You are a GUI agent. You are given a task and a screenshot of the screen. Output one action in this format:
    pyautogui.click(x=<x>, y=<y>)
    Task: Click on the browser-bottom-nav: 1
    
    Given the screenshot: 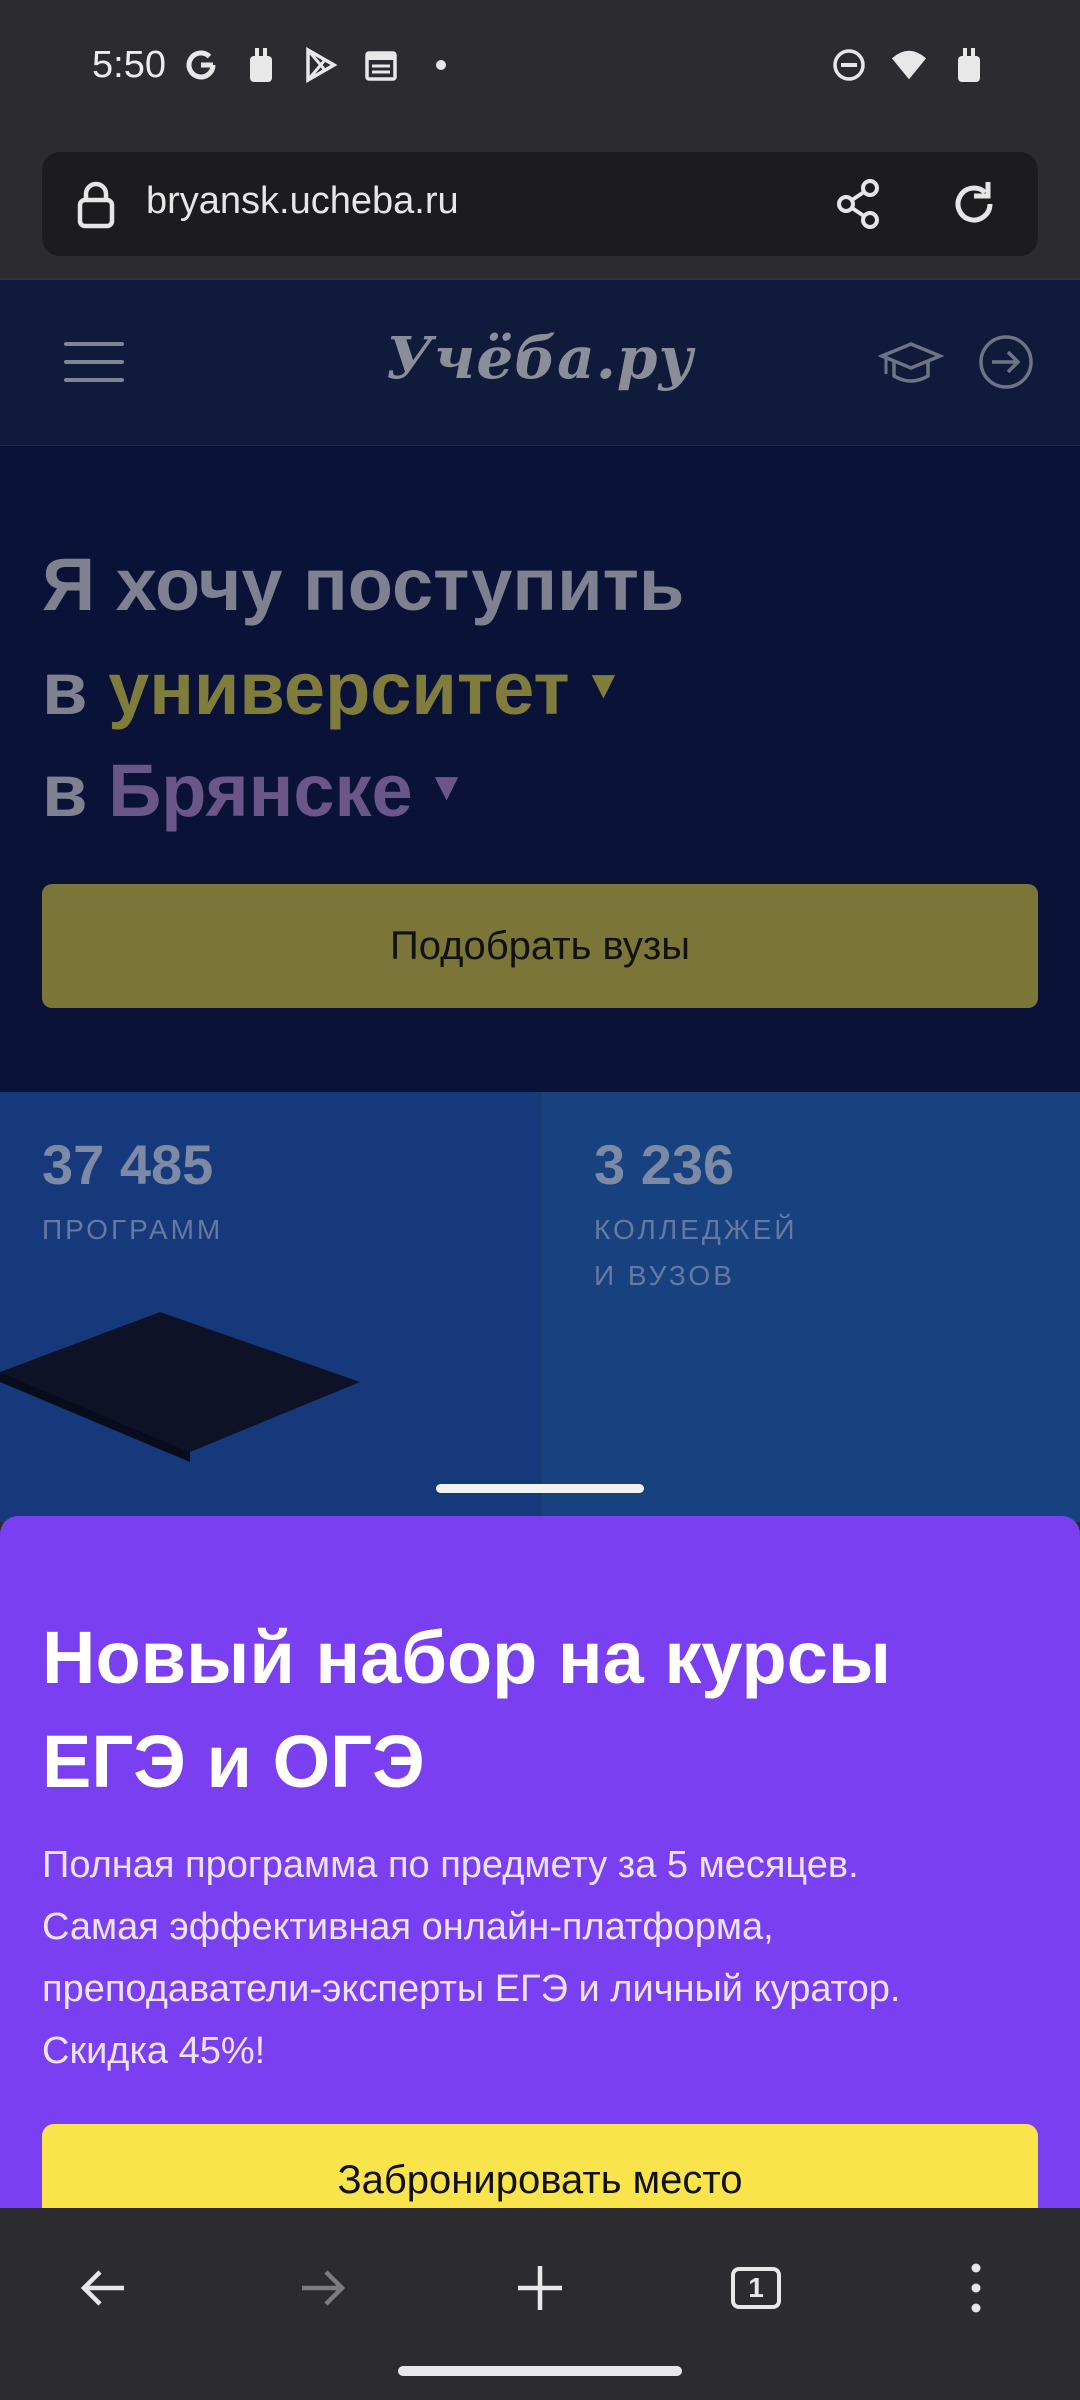 What is the action you would take?
    pyautogui.click(x=540, y=2304)
    